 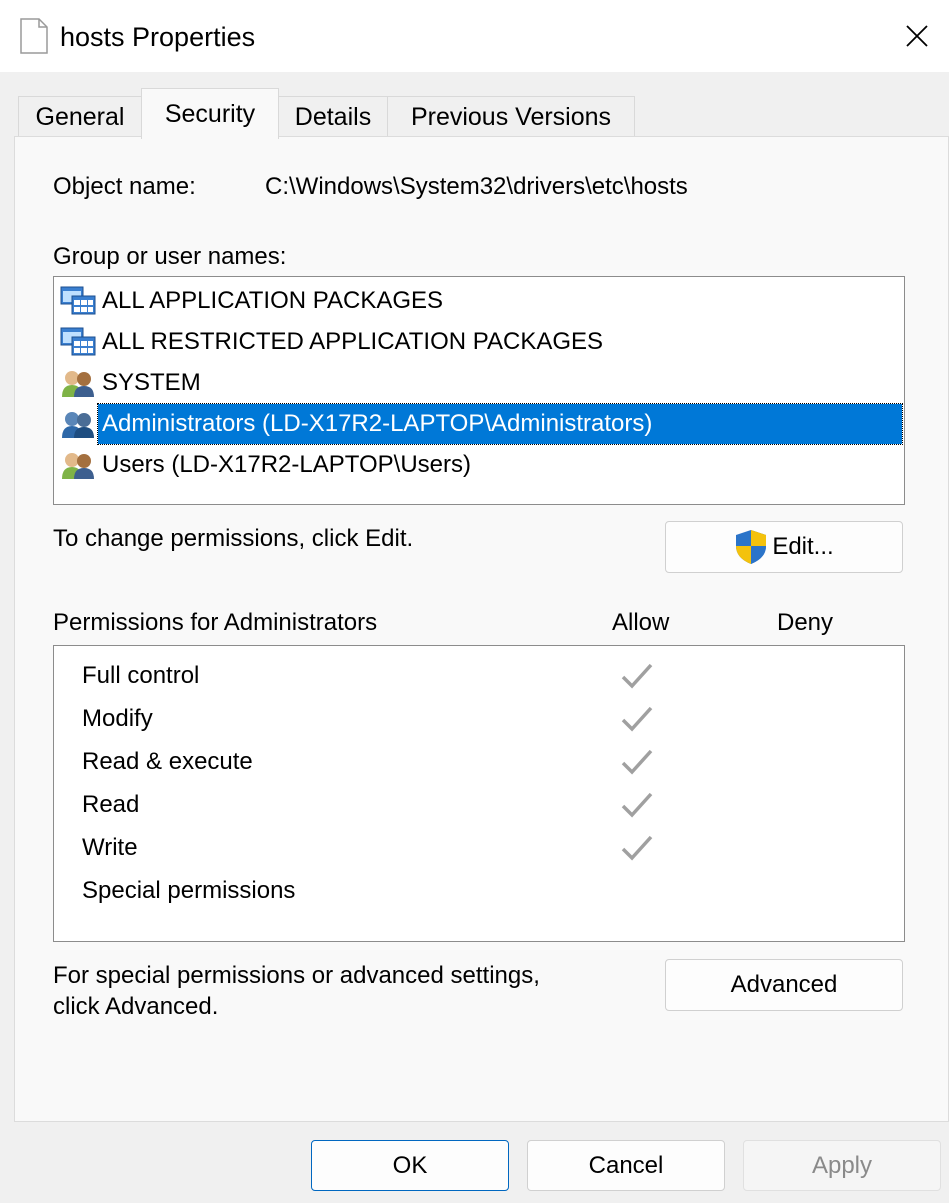 I want to click on file-icon, so click(x=34, y=36).